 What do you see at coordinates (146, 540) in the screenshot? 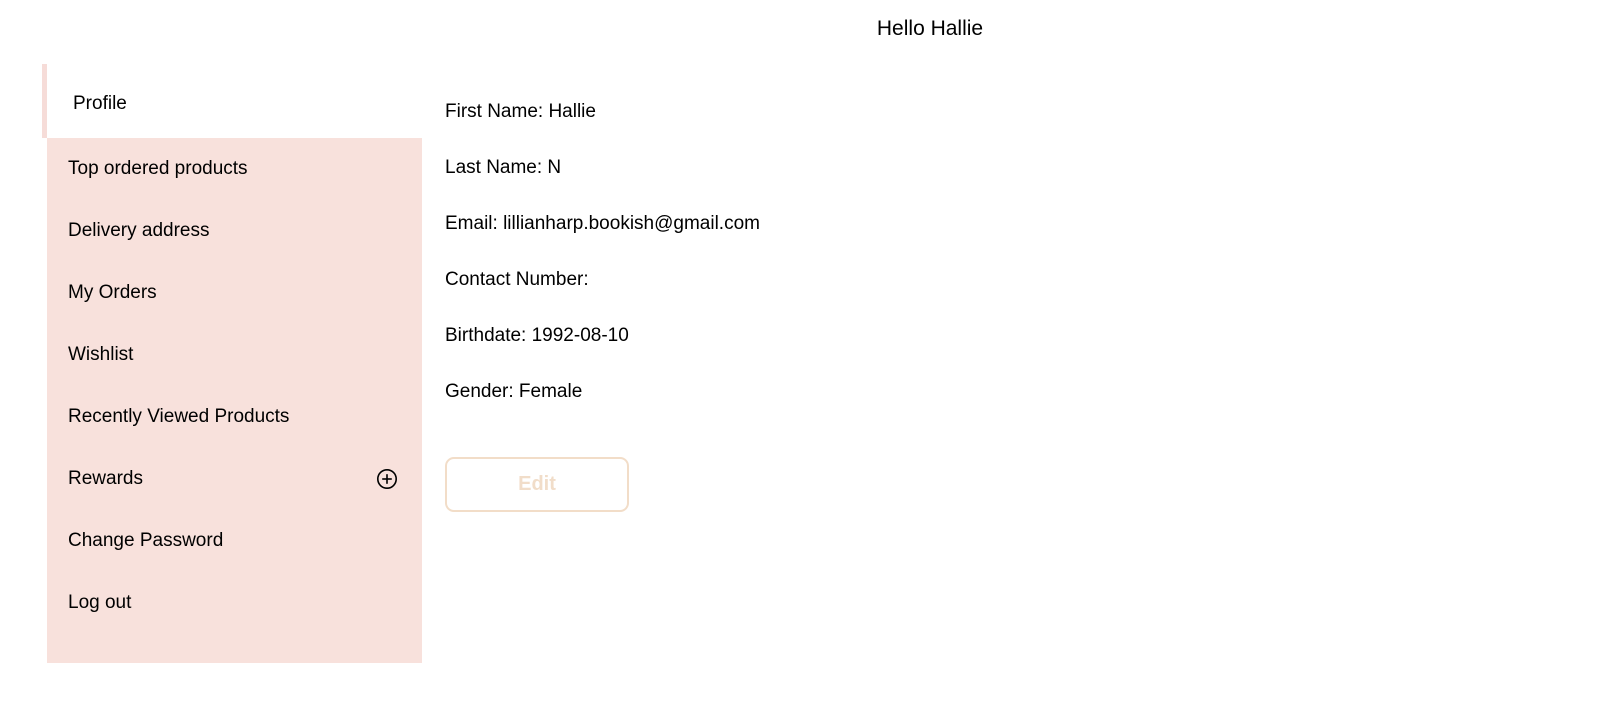
I see `sidebar-item-label: Change Password` at bounding box center [146, 540].